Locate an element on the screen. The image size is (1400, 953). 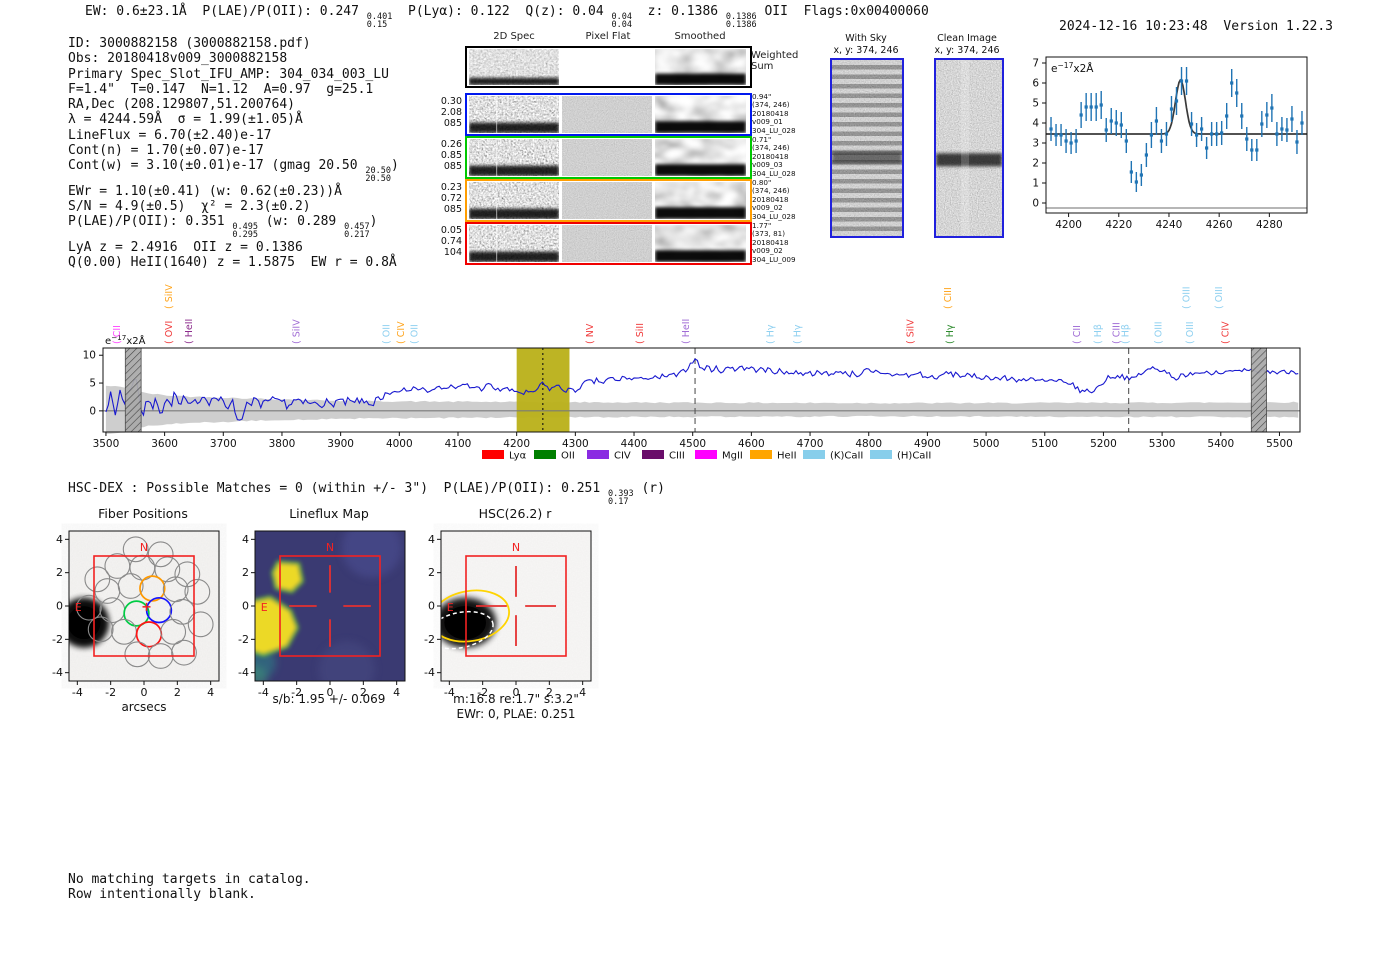
fiber-positions-title: Fiber Positions is located at coordinates (143, 513).